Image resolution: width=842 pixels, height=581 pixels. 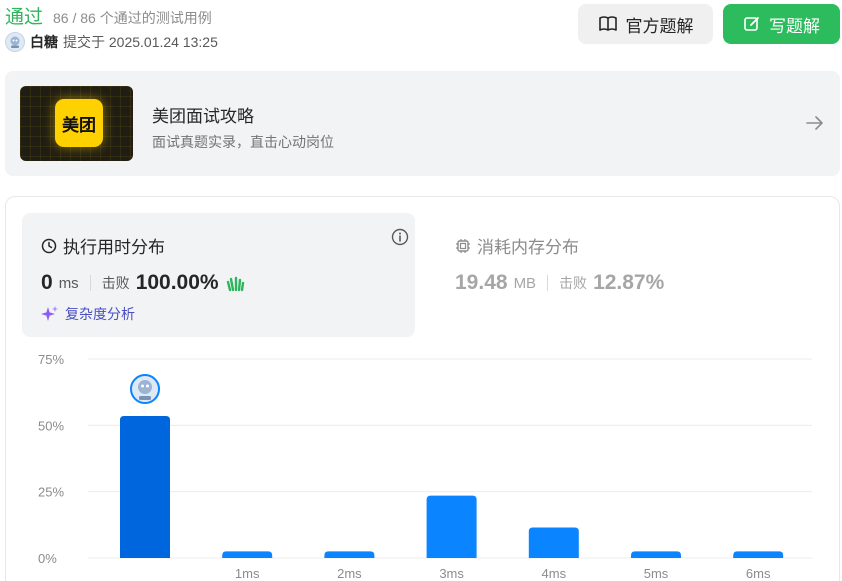 What do you see at coordinates (751, 24) in the screenshot?
I see `edit-icon` at bounding box center [751, 24].